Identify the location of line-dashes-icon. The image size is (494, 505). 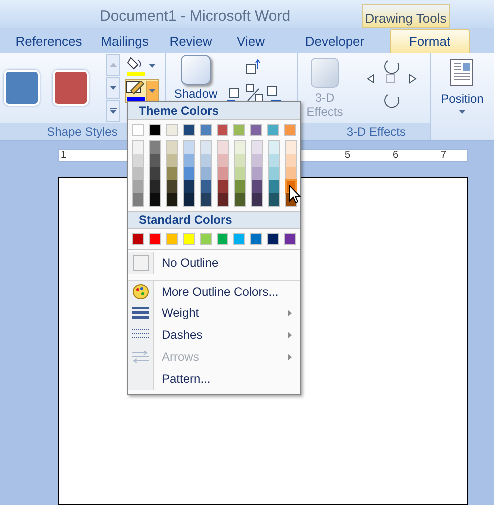
(140, 335).